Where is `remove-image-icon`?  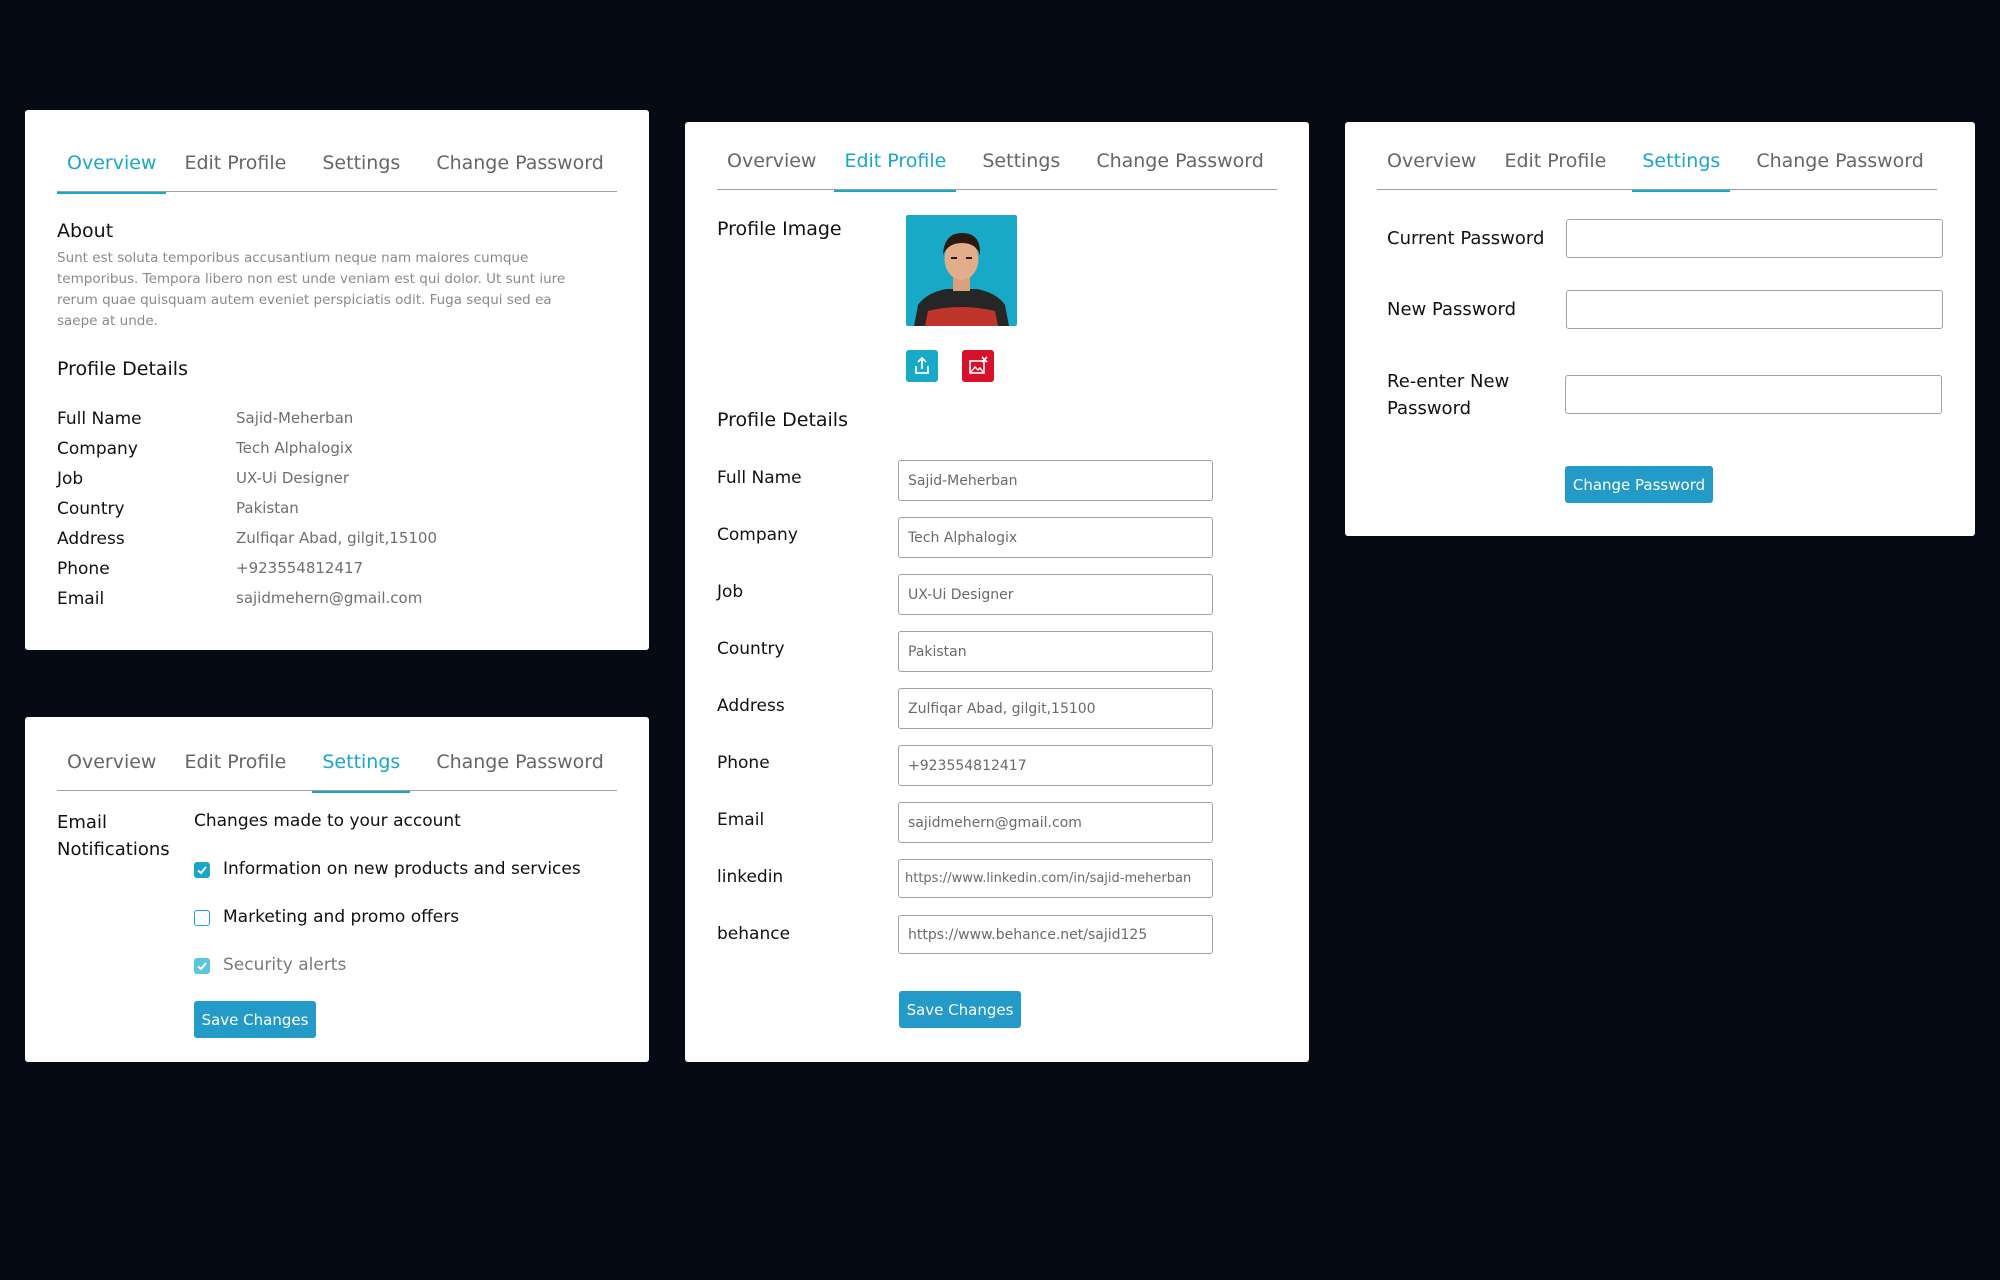
remove-image-icon is located at coordinates (978, 365).